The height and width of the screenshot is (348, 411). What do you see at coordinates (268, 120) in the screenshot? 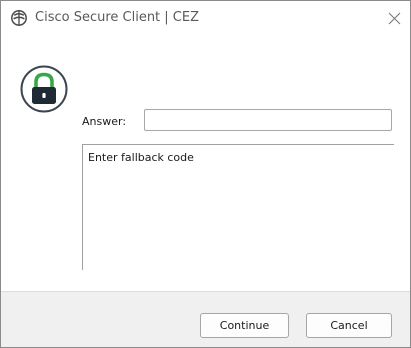
I see `answer-input` at bounding box center [268, 120].